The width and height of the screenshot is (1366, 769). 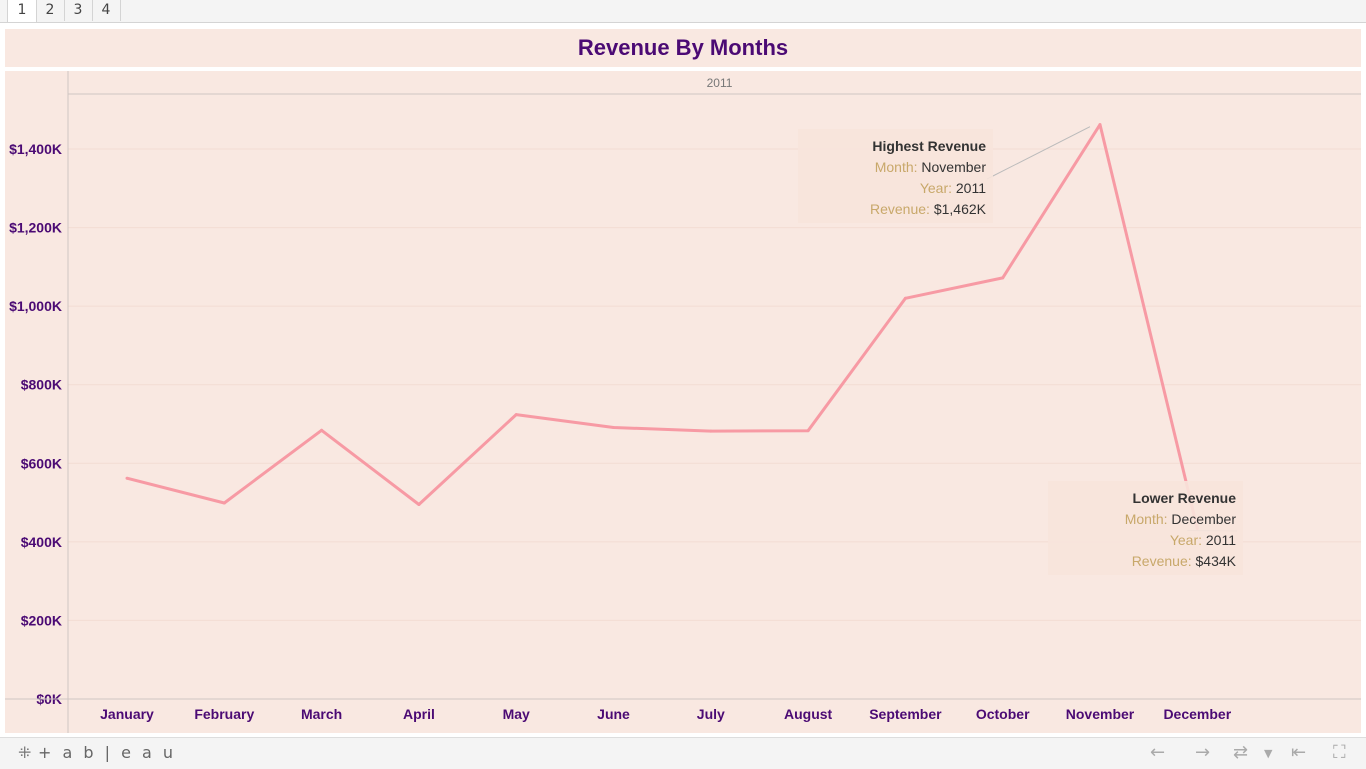 What do you see at coordinates (50, 10) in the screenshot?
I see `tab-2: 2` at bounding box center [50, 10].